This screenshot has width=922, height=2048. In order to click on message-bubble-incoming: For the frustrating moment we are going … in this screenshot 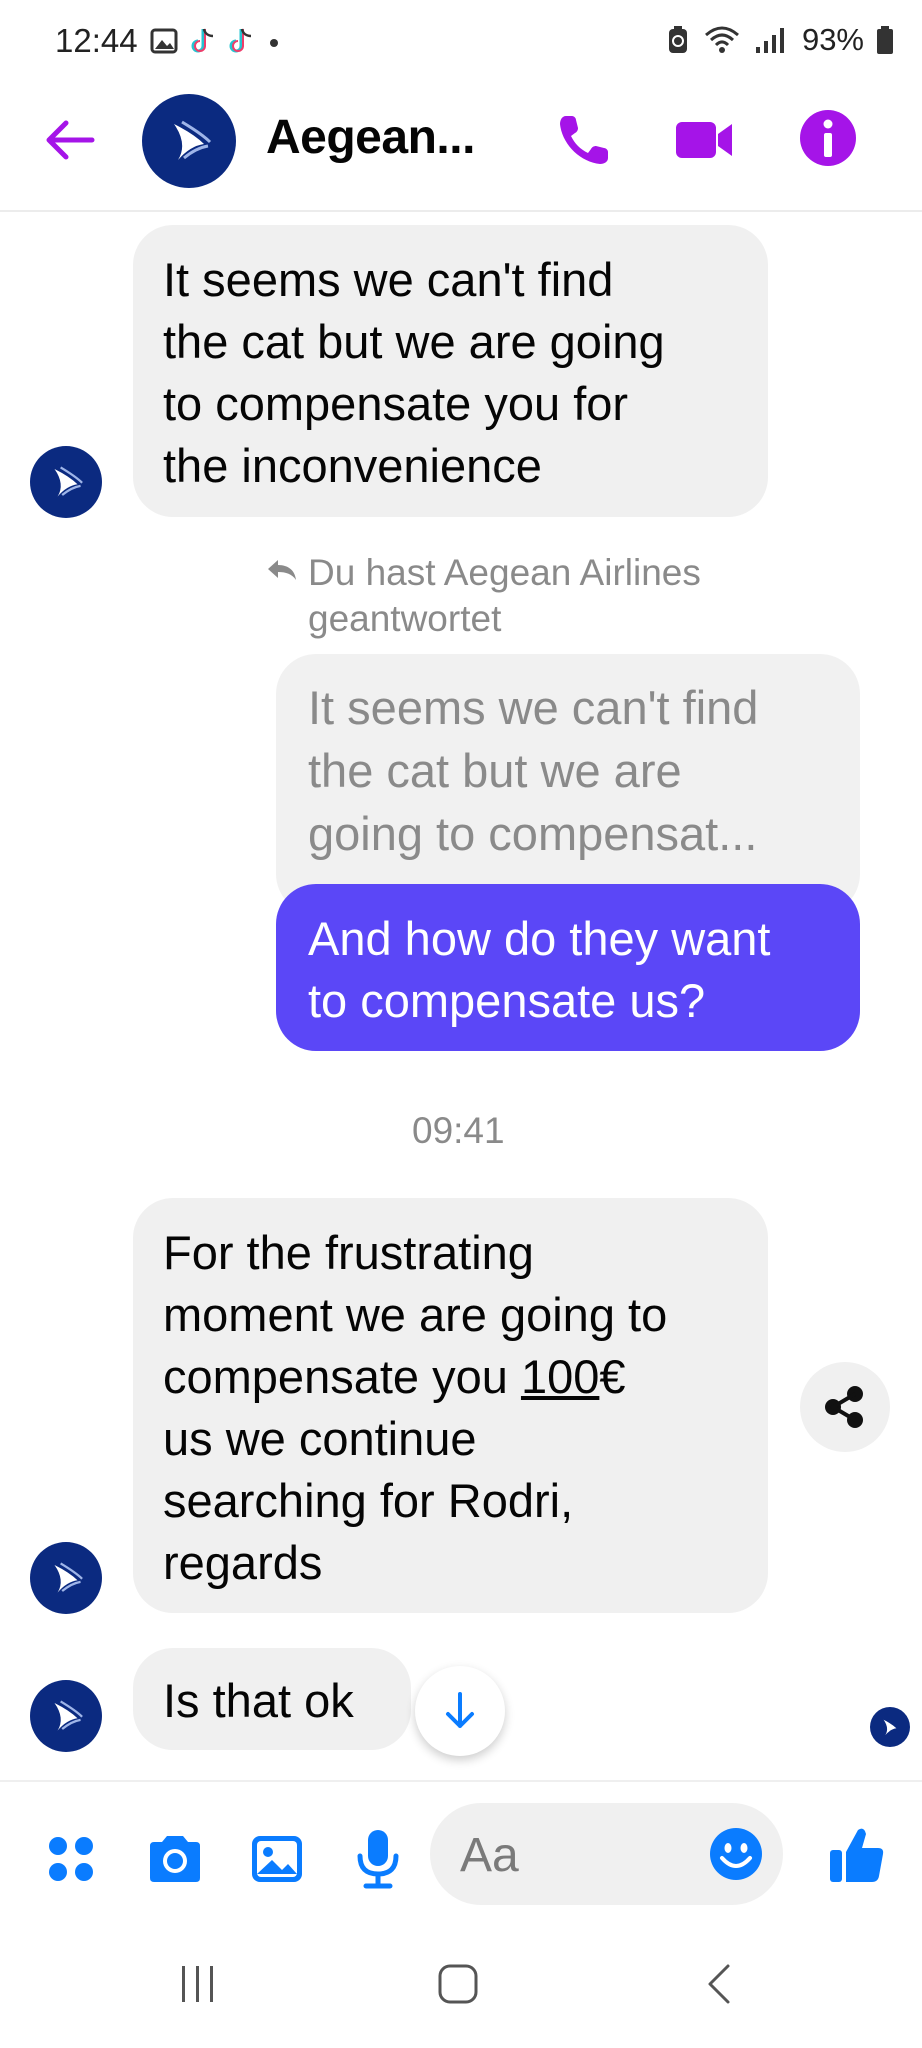, I will do `click(450, 1405)`.